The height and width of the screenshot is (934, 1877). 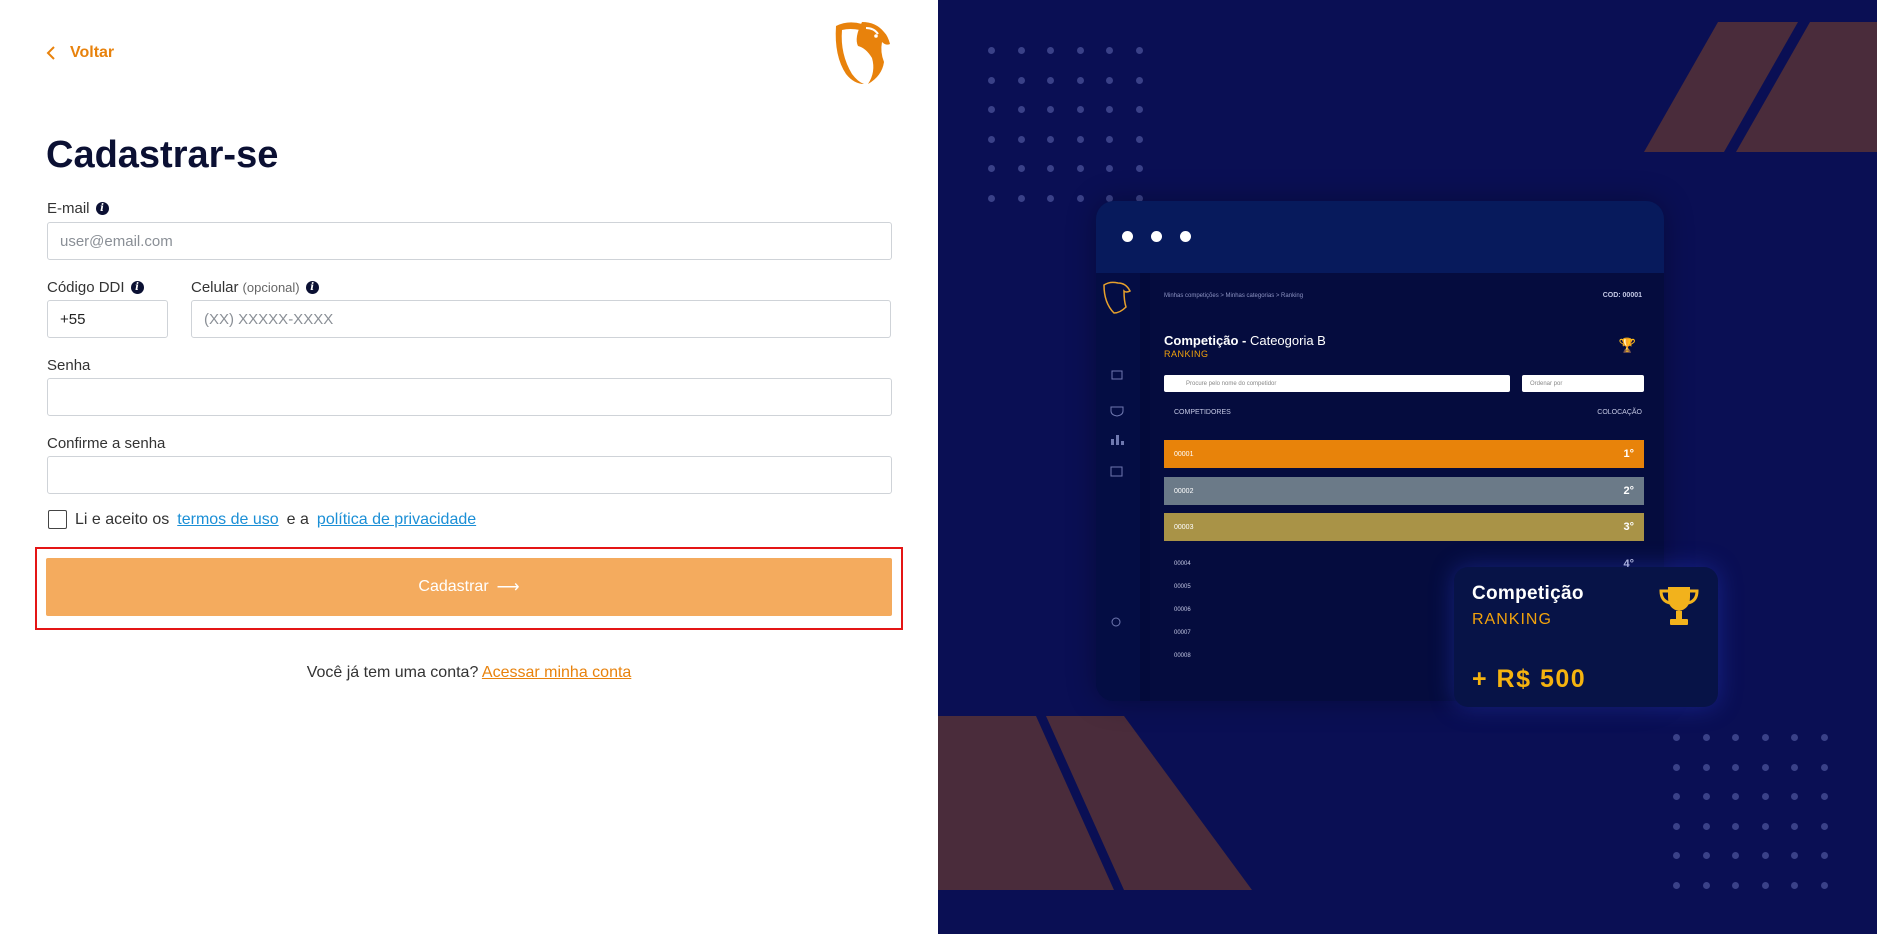 What do you see at coordinates (1628, 527) in the screenshot?
I see `app-ranking-place: 3°` at bounding box center [1628, 527].